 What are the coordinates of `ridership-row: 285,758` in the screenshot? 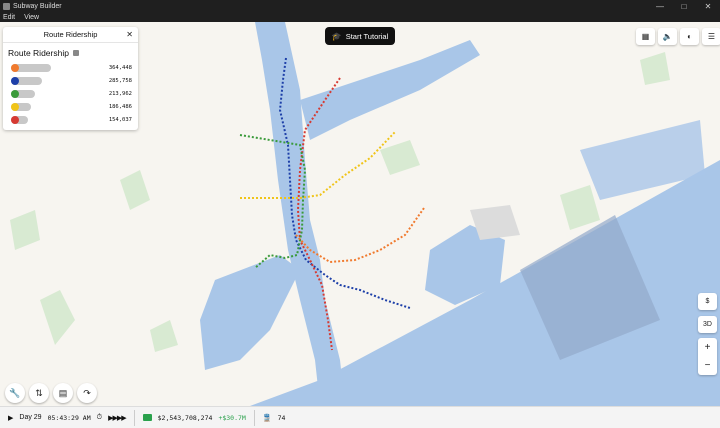 It's located at (70, 80).